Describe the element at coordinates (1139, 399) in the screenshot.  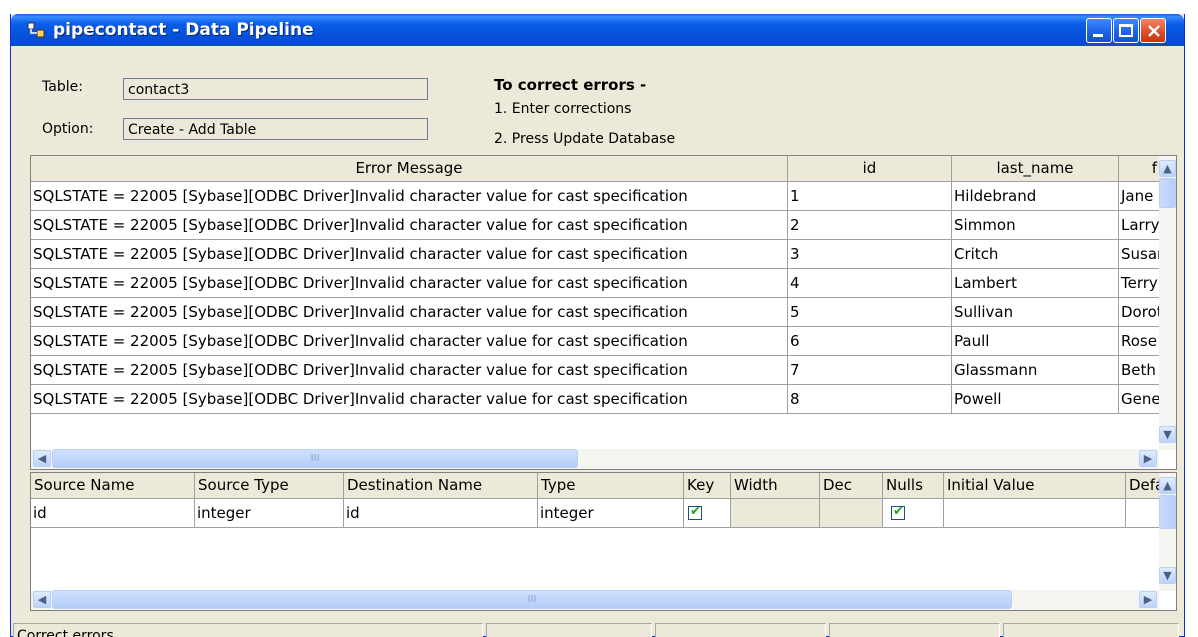
I see `first-name-cell: Gene` at that location.